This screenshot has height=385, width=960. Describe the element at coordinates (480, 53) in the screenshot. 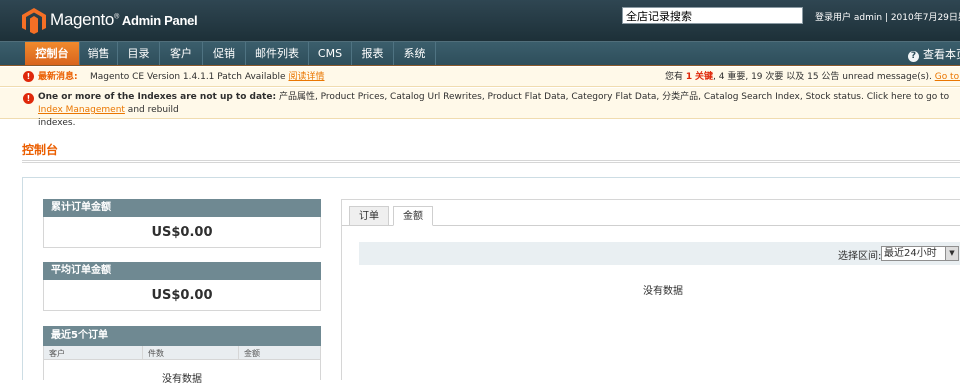

I see `main-nav: 控制台 销售 目录 客户 促销 邮件列表 CMS 报表 系统 ?查看本页` at that location.